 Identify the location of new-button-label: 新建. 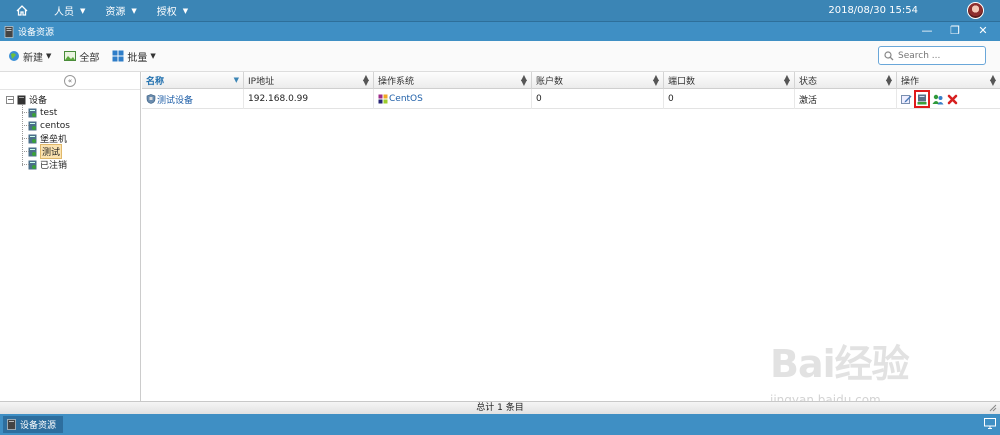
(33, 58).